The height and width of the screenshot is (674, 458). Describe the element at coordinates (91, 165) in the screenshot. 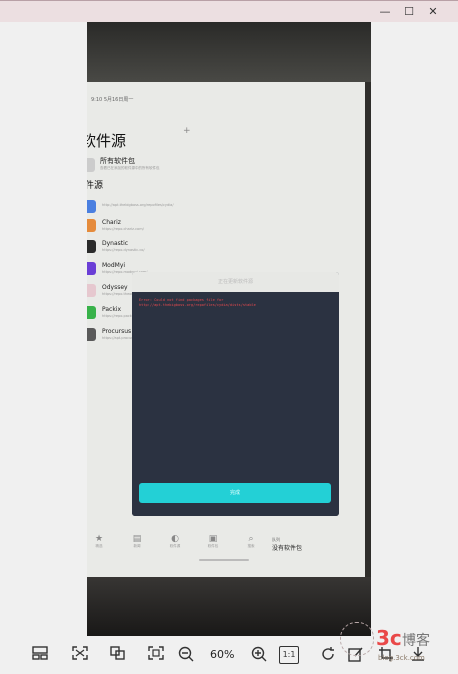

I see `package-icon` at that location.